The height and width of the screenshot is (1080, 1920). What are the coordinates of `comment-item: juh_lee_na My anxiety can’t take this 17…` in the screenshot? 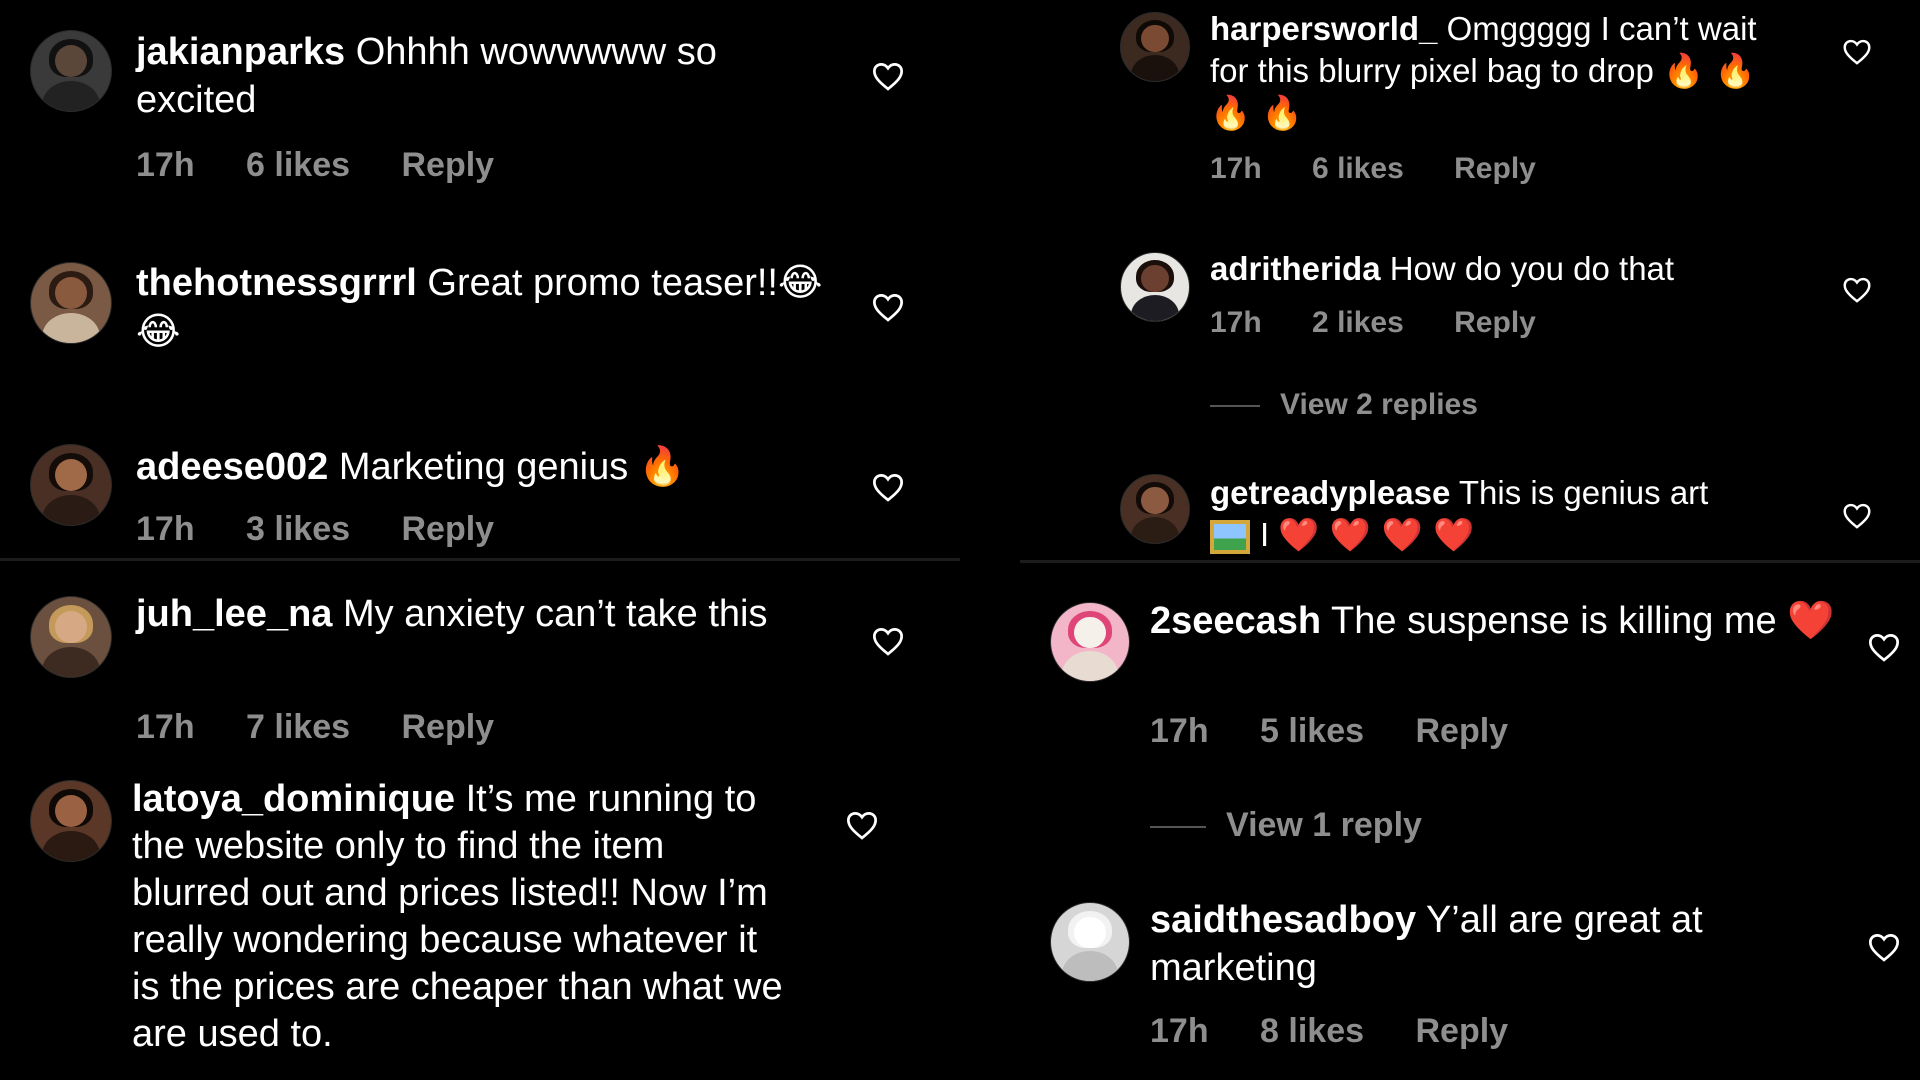 It's located at (480, 662).